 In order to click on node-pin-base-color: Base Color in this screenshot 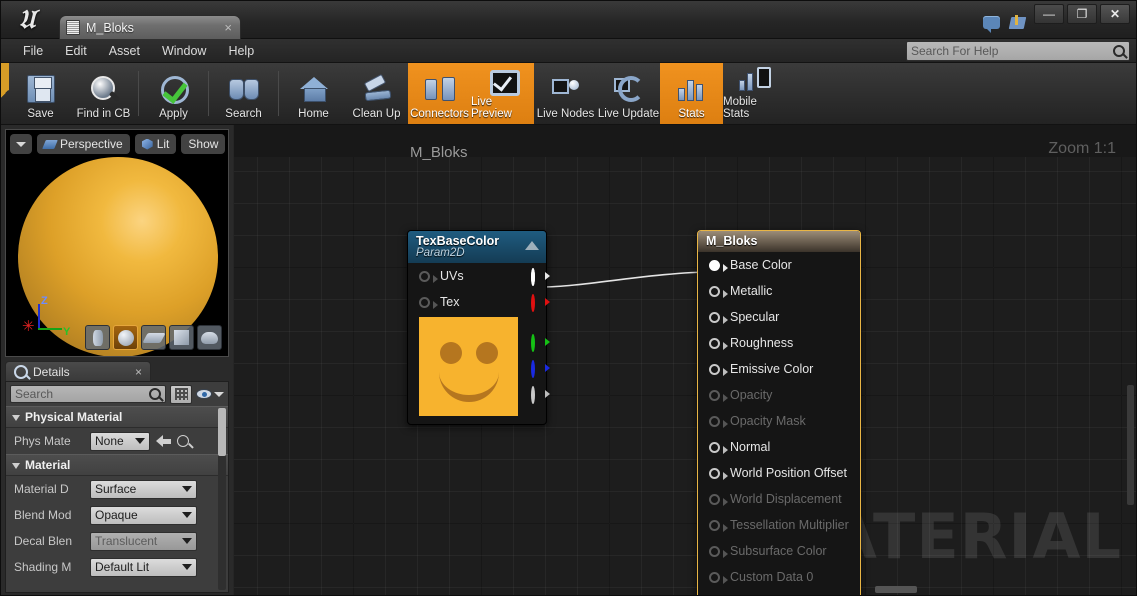, I will do `click(779, 265)`.